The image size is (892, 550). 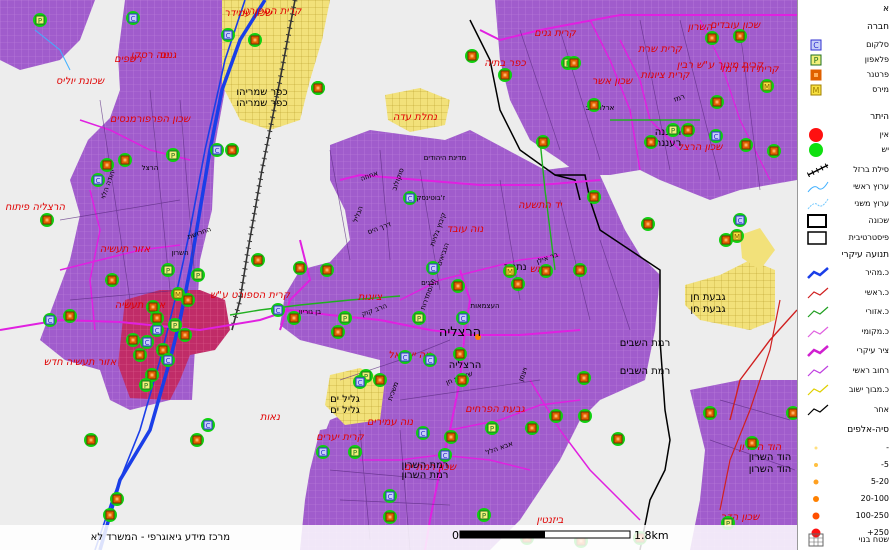 I want to click on neighborhood-label: שכון עמידר, so click(x=248, y=13).